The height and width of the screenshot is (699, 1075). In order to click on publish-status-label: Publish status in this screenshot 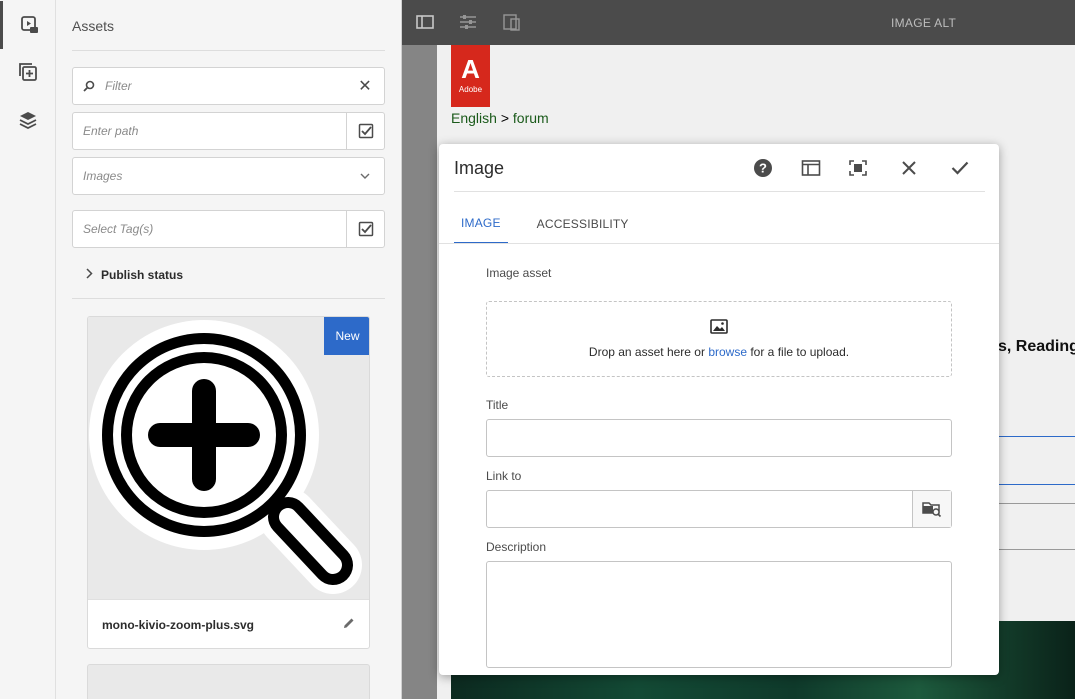, I will do `click(142, 275)`.